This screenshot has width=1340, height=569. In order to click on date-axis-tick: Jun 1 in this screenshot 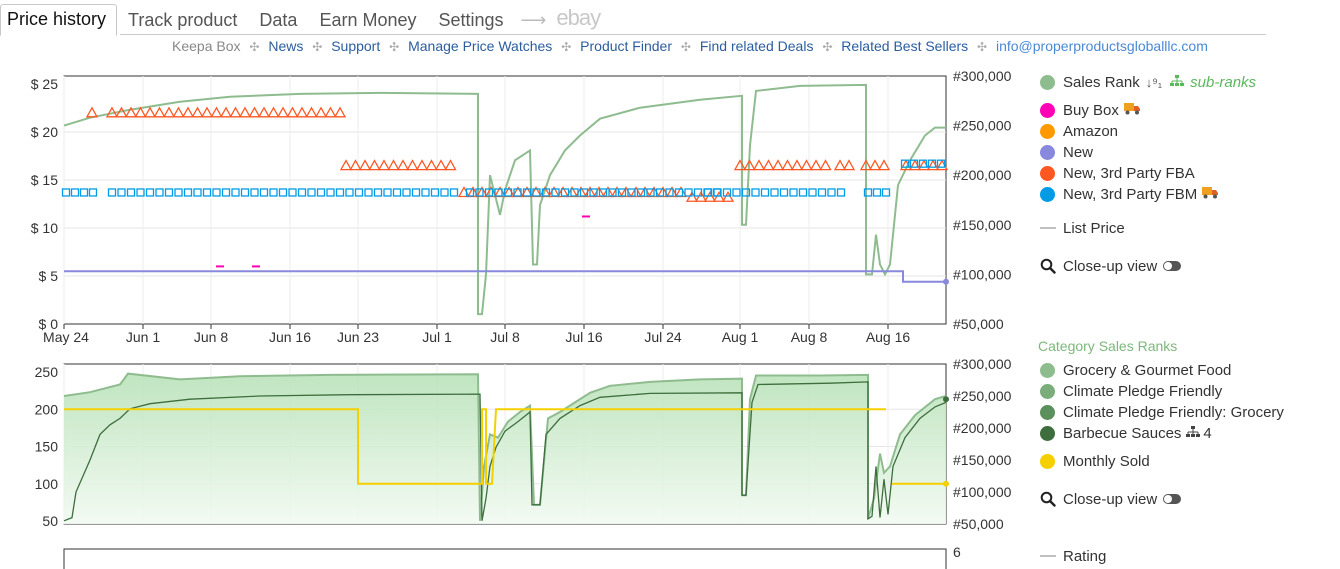, I will do `click(143, 337)`.